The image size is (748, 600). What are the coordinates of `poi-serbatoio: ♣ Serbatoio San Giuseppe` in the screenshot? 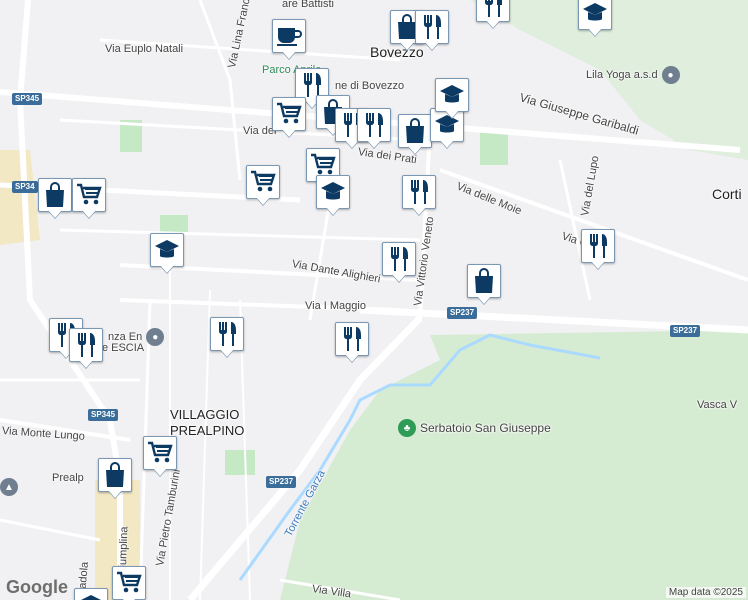 It's located at (474, 428).